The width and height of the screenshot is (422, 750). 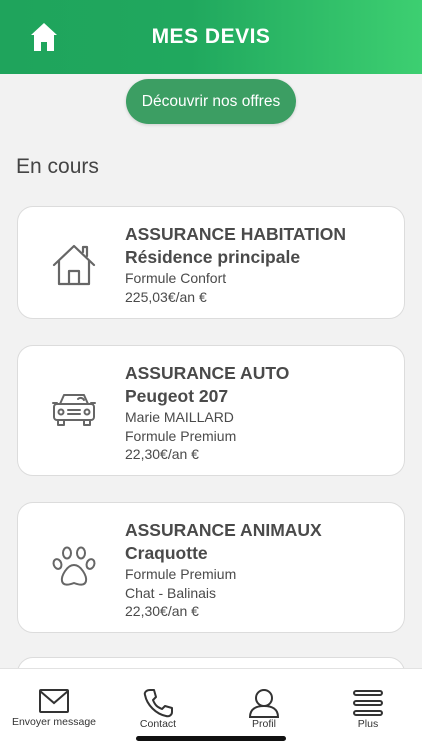 What do you see at coordinates (166, 296) in the screenshot?
I see `card-price: 225,03€/an €` at bounding box center [166, 296].